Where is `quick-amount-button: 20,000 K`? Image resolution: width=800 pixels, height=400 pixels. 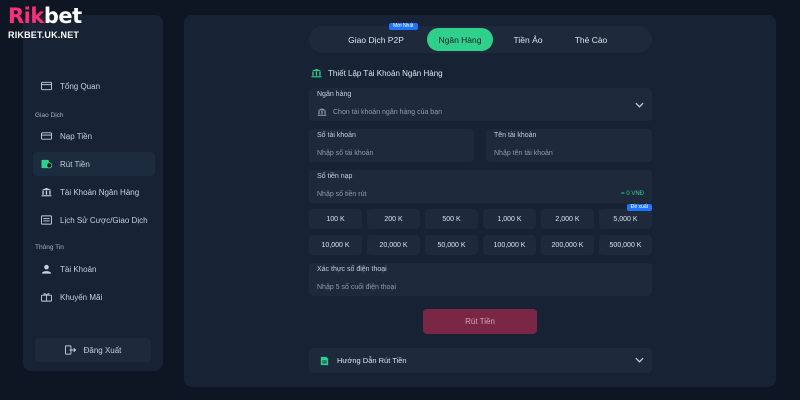 quick-amount-button: 20,000 K is located at coordinates (393, 245).